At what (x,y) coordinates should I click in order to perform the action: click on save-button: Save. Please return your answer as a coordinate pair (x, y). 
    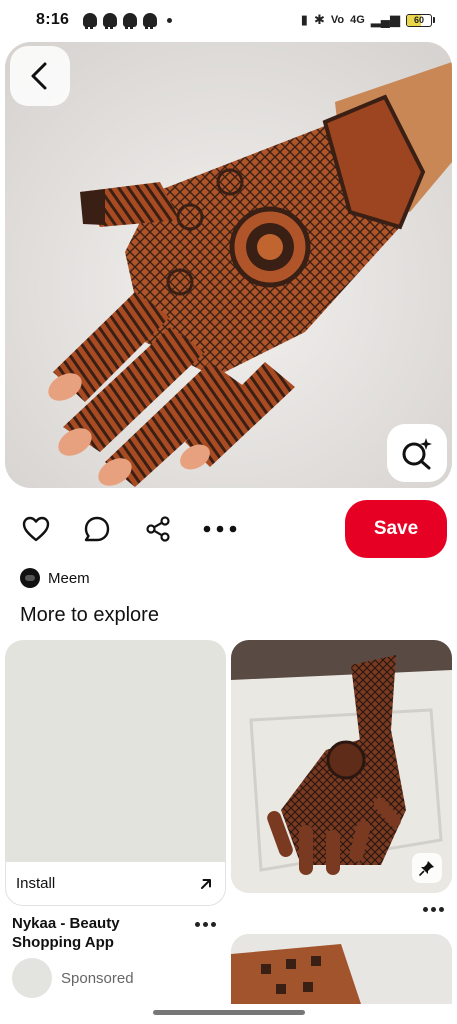
    Looking at the image, I should click on (396, 529).